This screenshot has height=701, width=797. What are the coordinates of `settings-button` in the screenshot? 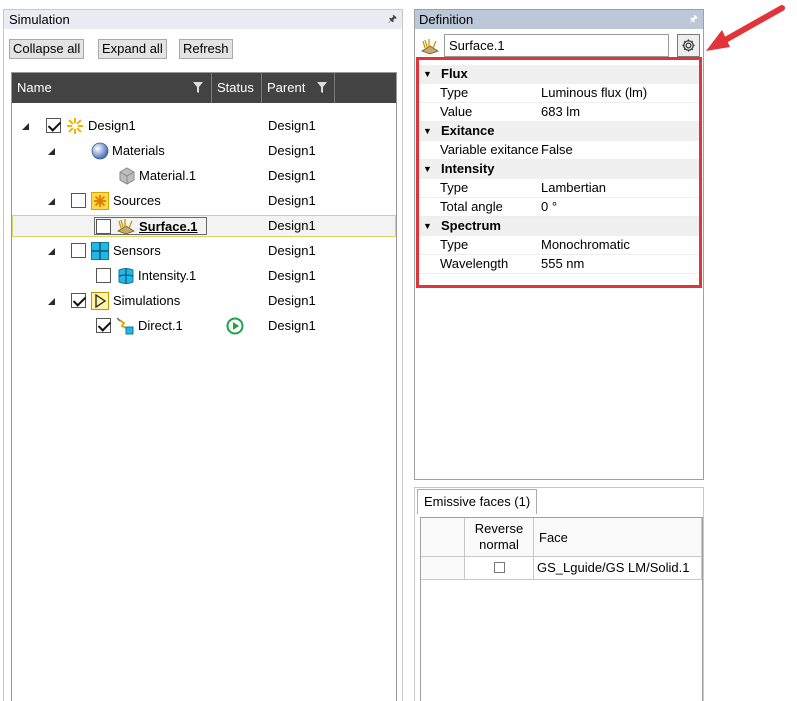 It's located at (688, 45).